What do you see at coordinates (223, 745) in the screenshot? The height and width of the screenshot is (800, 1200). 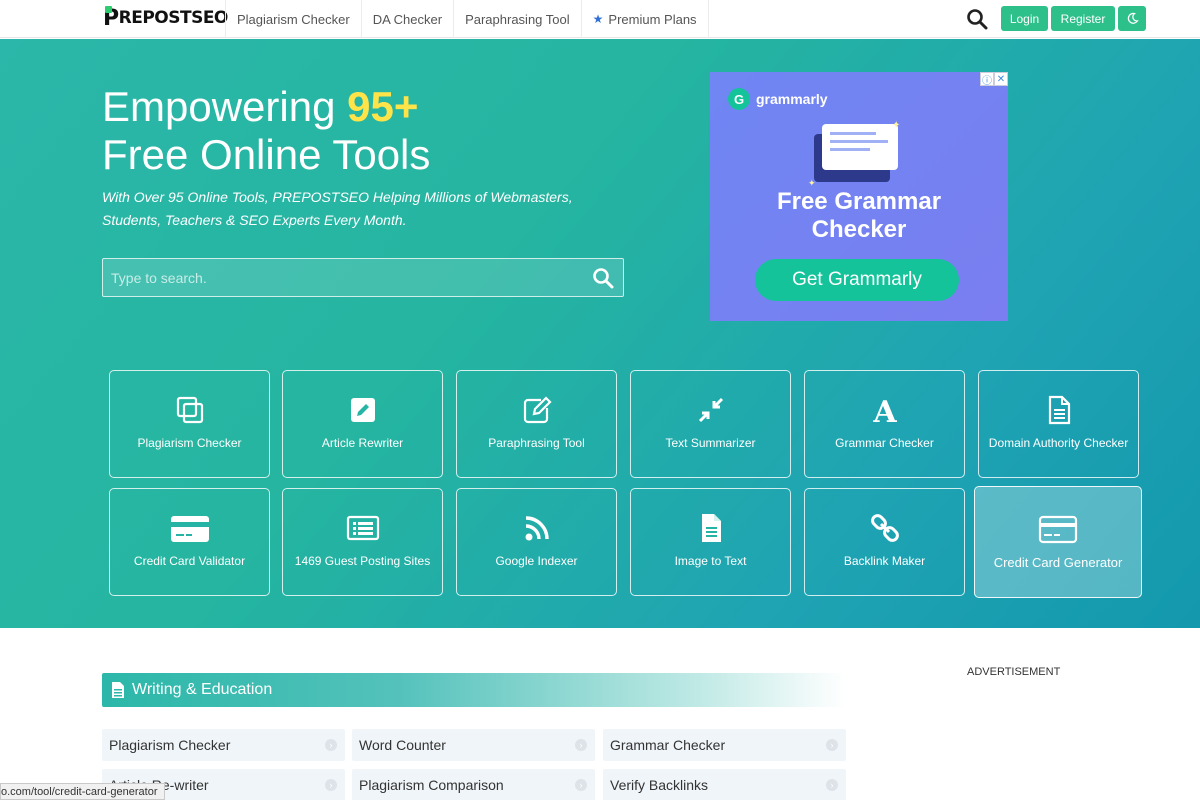 I see `list-item-plagiarism-checker: Plagiarism Checker ›` at bounding box center [223, 745].